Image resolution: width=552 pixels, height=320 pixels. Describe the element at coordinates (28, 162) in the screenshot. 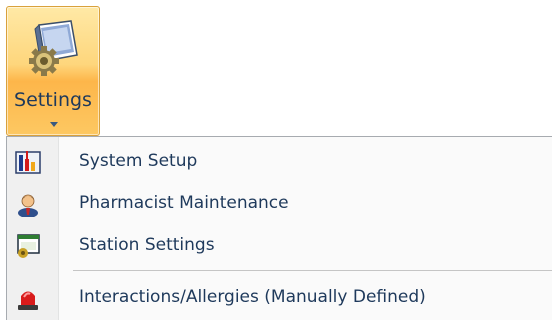

I see `system-setup-icon` at that location.